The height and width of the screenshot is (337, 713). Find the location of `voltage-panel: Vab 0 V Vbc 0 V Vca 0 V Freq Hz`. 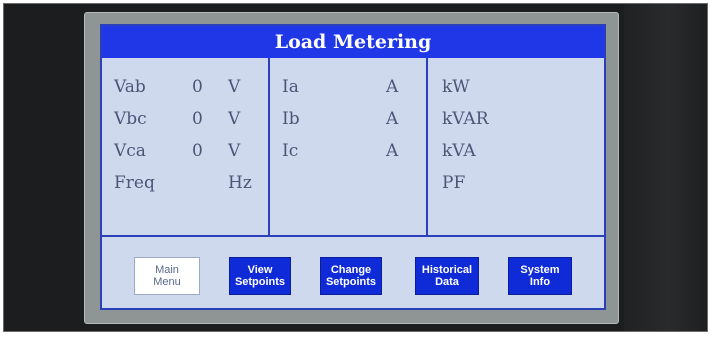

voltage-panel: Vab 0 V Vbc 0 V Vca 0 V Freq Hz is located at coordinates (186, 146).